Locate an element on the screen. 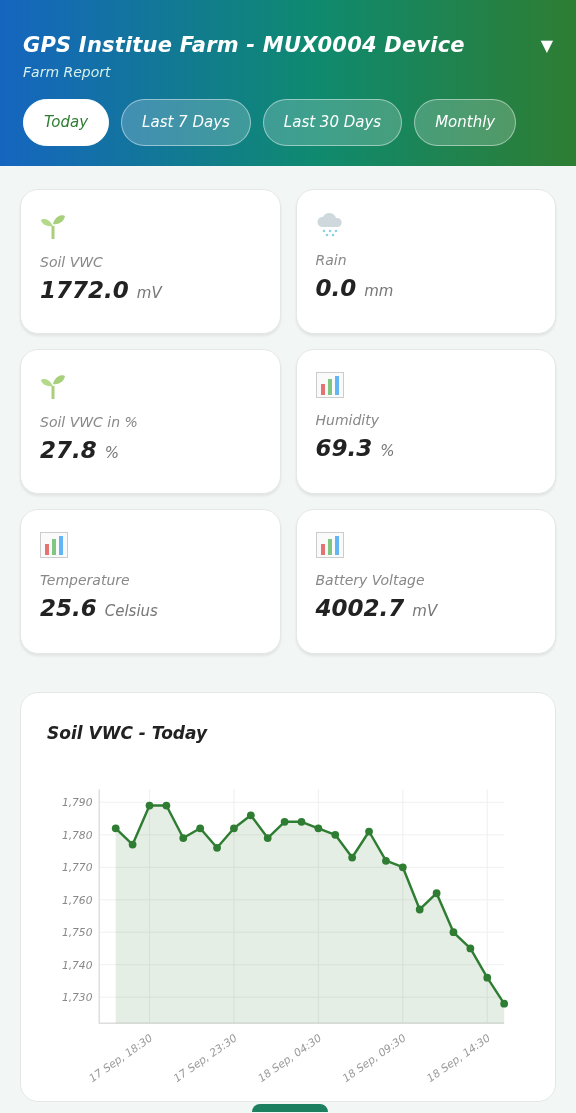 Image resolution: width=576 pixels, height=1113 pixels. metric-label: Battery Voltage is located at coordinates (370, 580).